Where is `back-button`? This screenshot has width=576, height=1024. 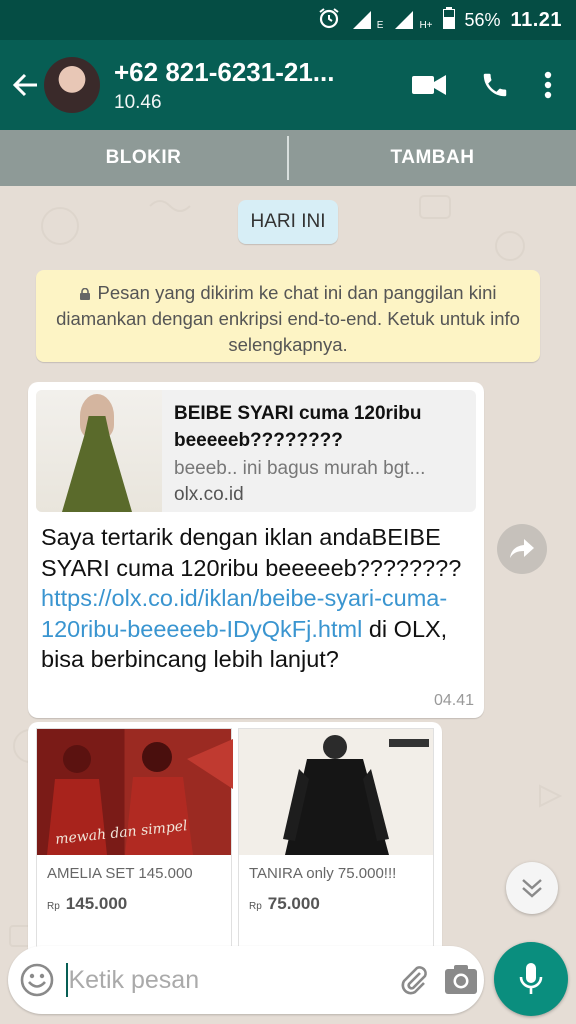 back-button is located at coordinates (25, 85).